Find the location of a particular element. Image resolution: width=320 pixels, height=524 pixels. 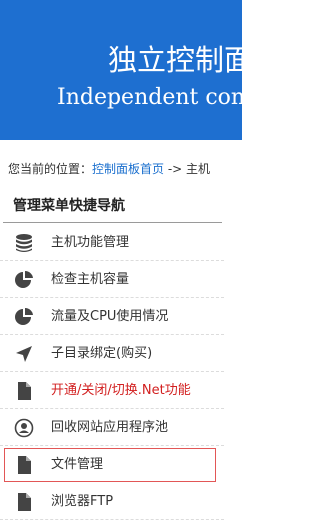

menu-item-host-function-manage: 主机功能管理 is located at coordinates (112, 242).